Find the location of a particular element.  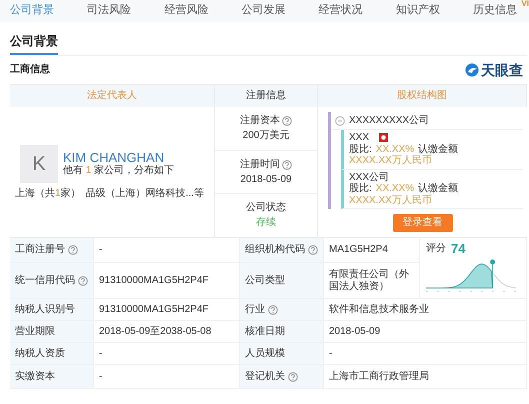

field-label: 营业期限 is located at coordinates (35, 332).